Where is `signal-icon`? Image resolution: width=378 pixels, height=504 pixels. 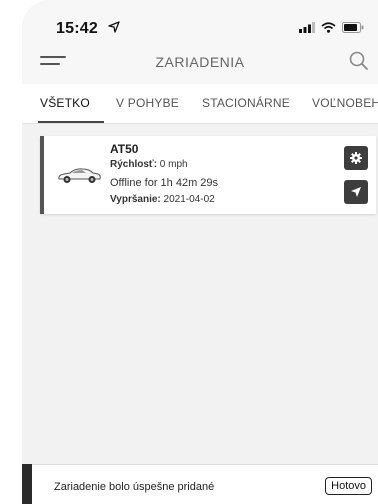
signal-icon is located at coordinates (307, 27).